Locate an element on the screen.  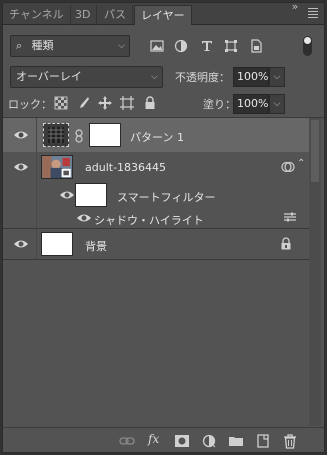
filter-blending-options-icon is located at coordinates (290, 217).